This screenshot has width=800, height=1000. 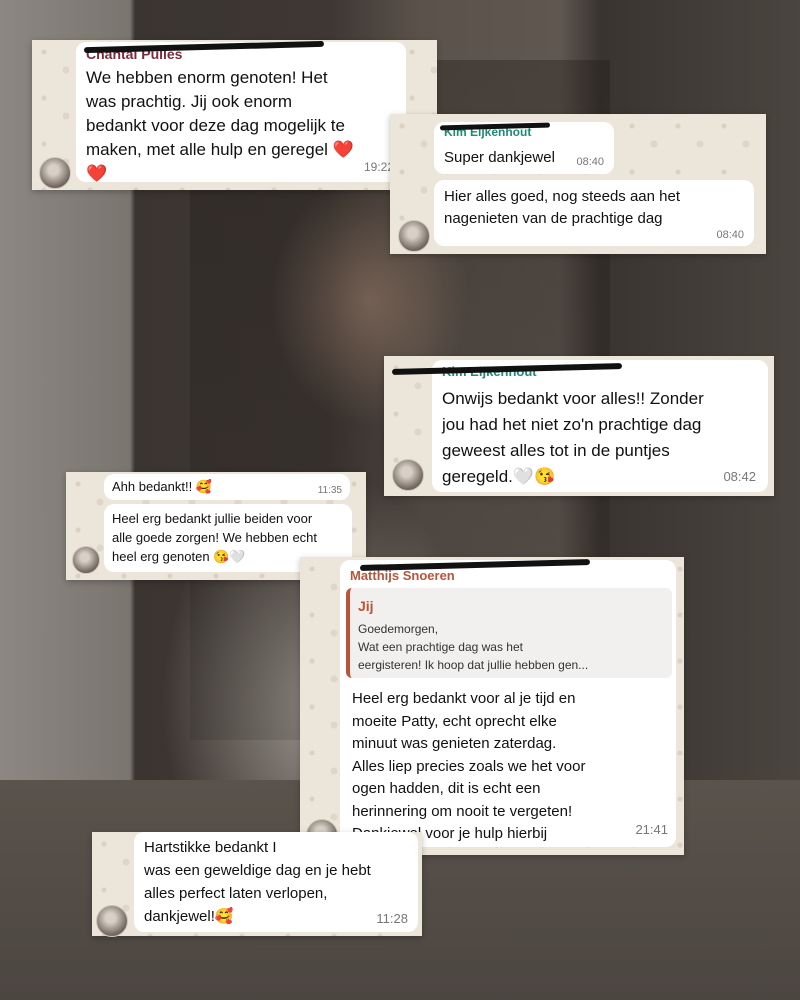 What do you see at coordinates (227, 487) in the screenshot?
I see `message-bubble: Ahh bedankt!! 🥰 11:35` at bounding box center [227, 487].